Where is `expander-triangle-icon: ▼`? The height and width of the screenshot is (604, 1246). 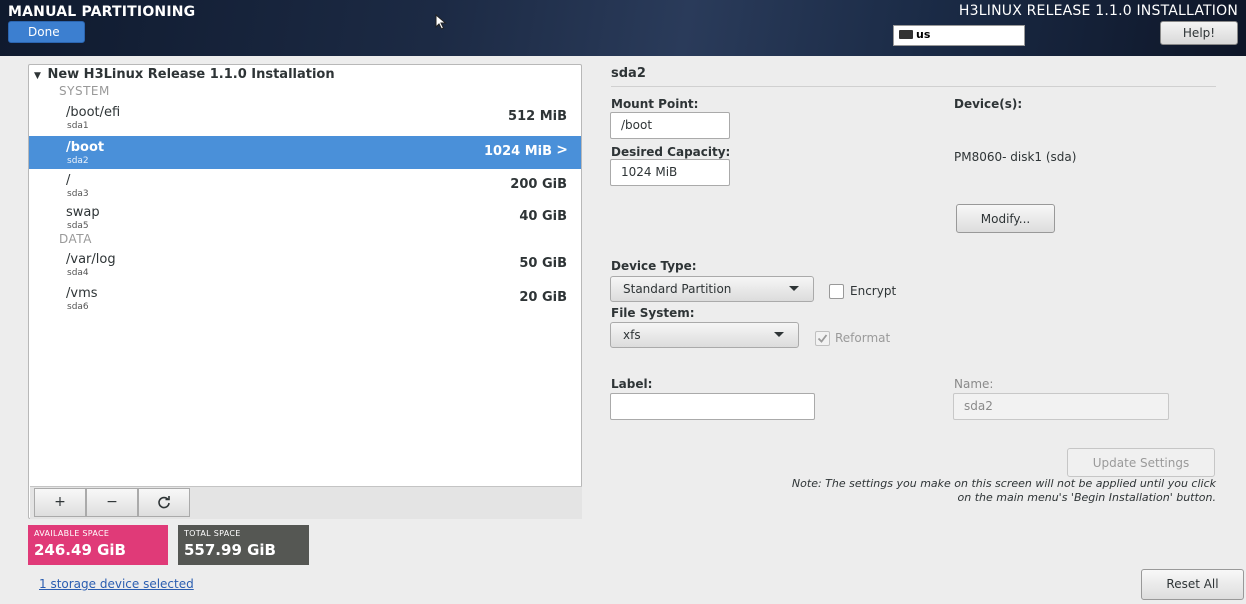 expander-triangle-icon: ▼ is located at coordinates (37, 76).